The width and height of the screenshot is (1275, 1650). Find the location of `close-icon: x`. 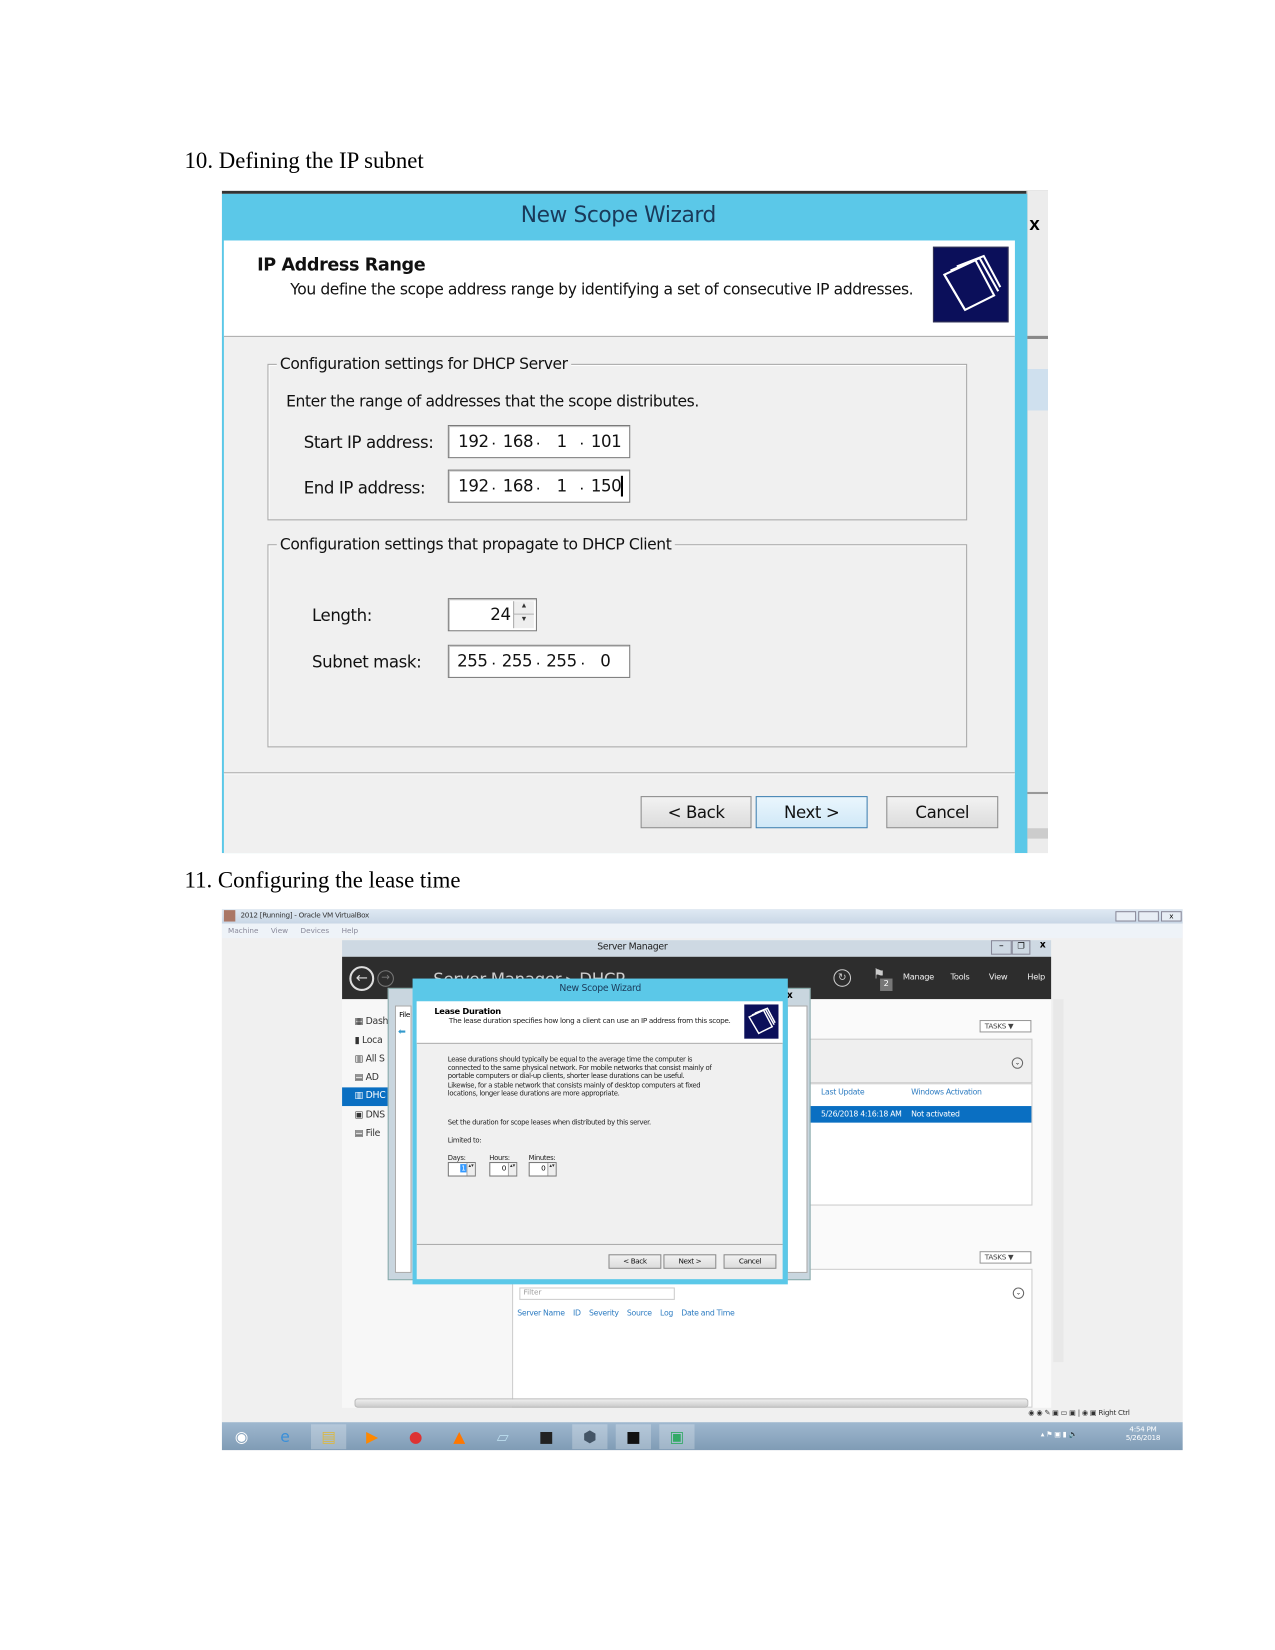

close-icon: x is located at coordinates (1034, 225).